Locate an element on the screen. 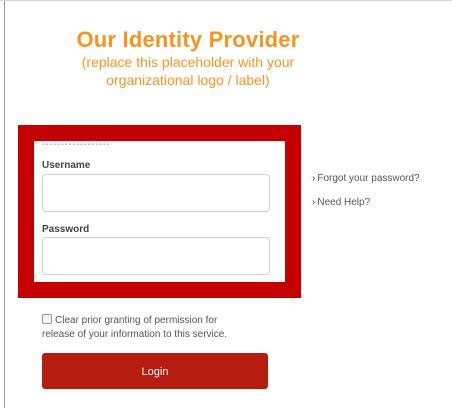 The height and width of the screenshot is (408, 452). forgot-password-label: Forgot your password? is located at coordinates (368, 178).